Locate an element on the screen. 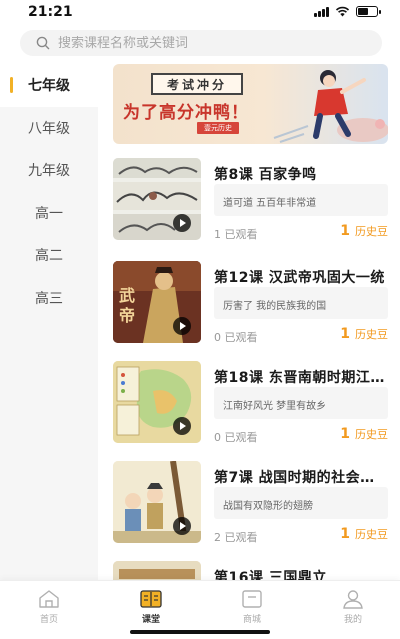  sidebar-item-grade9: 九年级 is located at coordinates (49, 170).